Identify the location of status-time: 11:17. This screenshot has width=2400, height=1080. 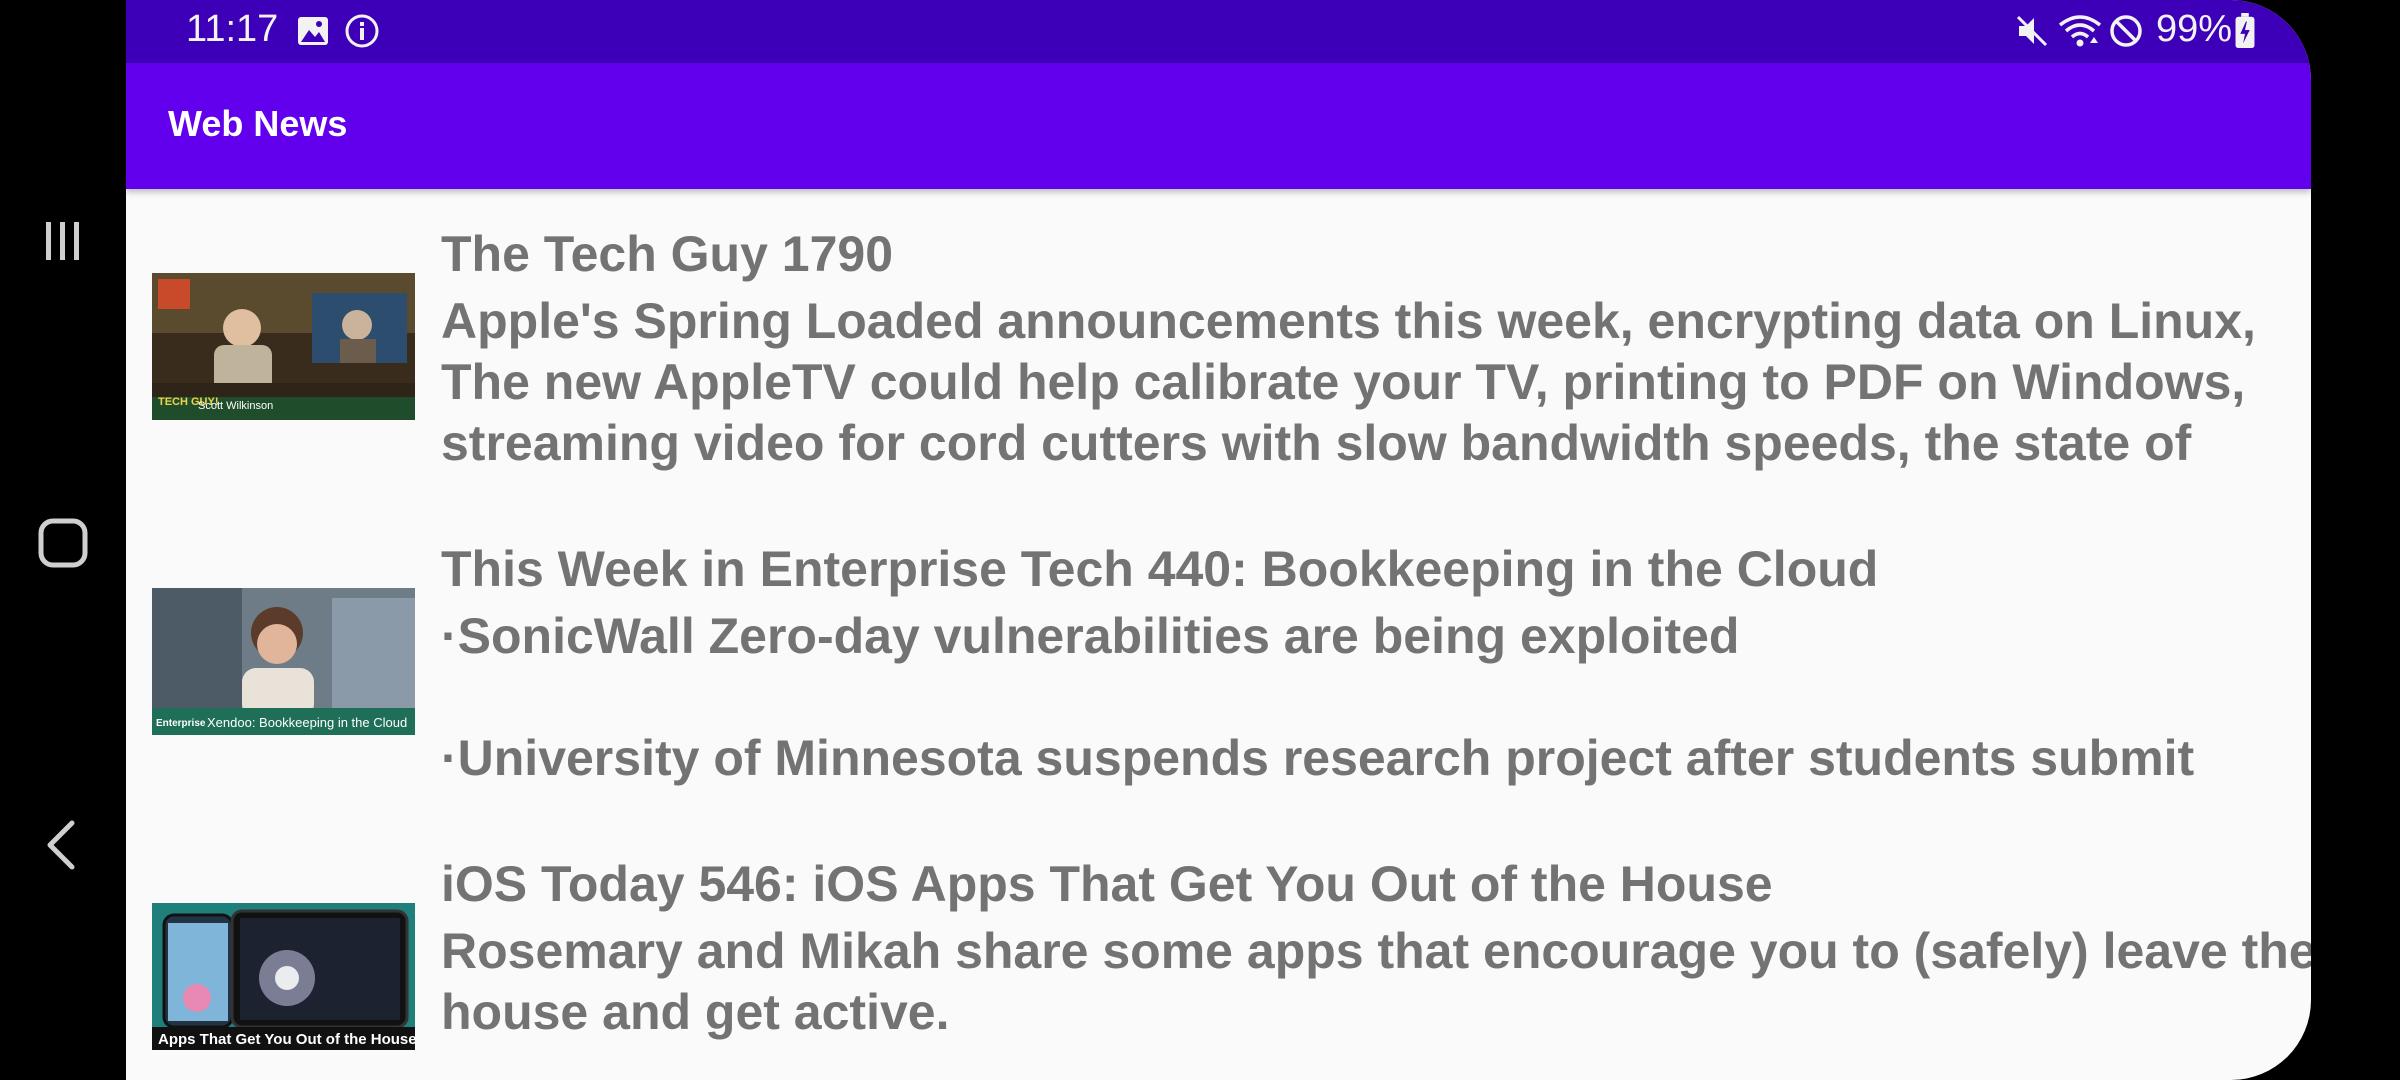
(232, 29).